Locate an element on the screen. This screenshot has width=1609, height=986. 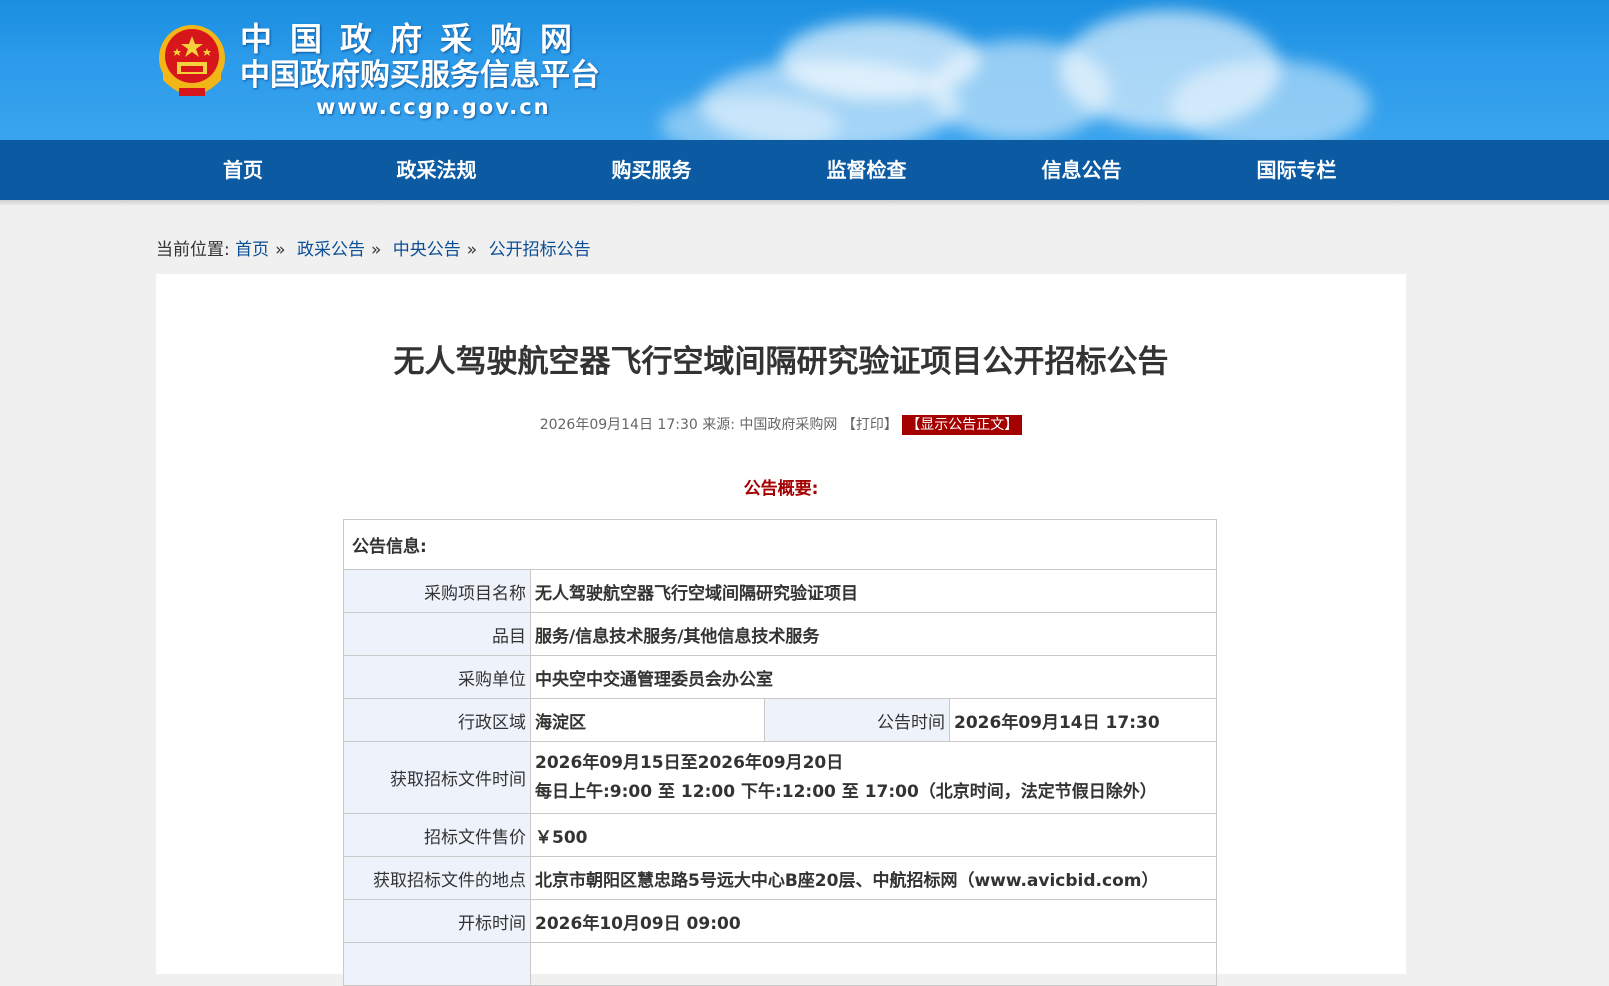
project-name-value: 无人驾驶航空器飞行空域间隔研究验证项目 is located at coordinates (873, 591).